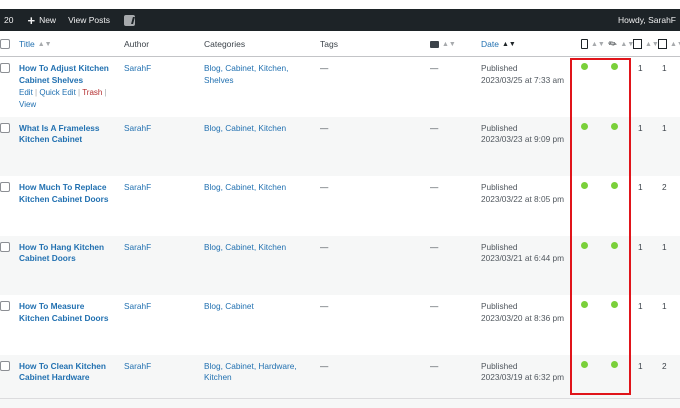  Describe the element at coordinates (647, 20) in the screenshot. I see `account-menu: Howdy, SarahF` at that location.